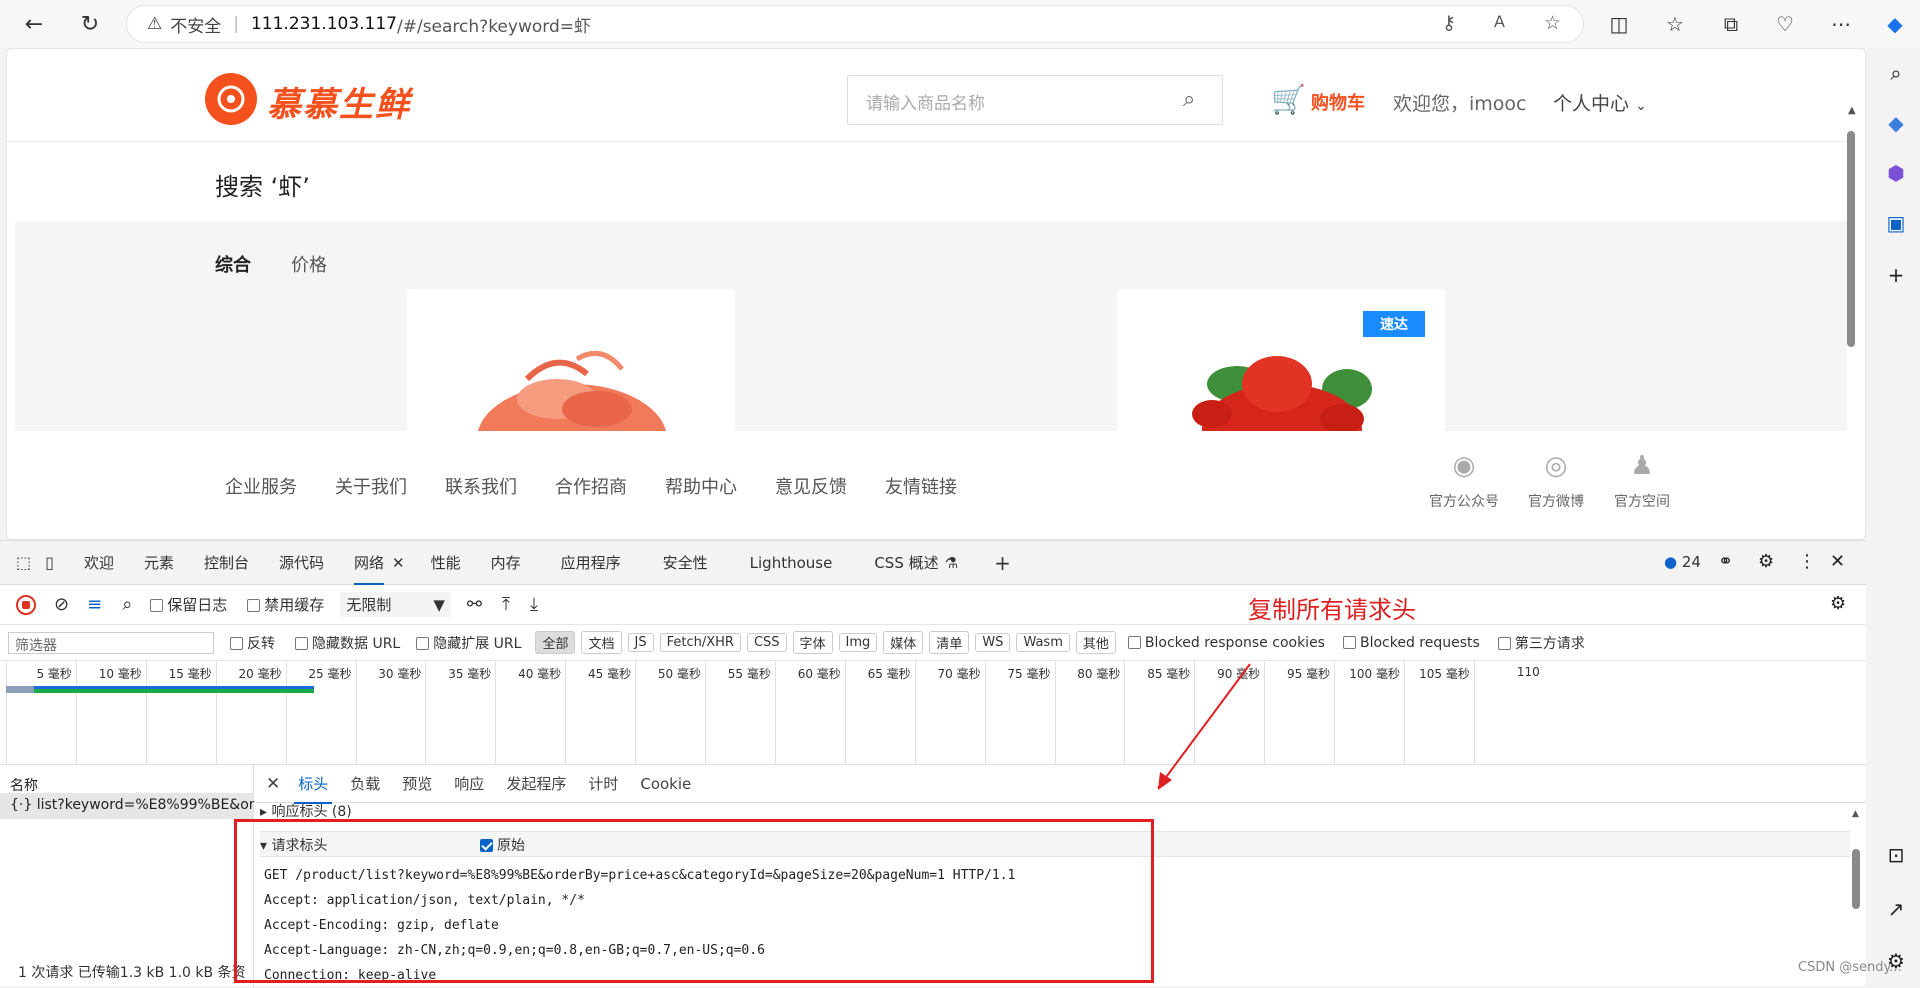 This screenshot has height=988, width=1920. What do you see at coordinates (1896, 223) in the screenshot?
I see `outlook-icon: ▣` at bounding box center [1896, 223].